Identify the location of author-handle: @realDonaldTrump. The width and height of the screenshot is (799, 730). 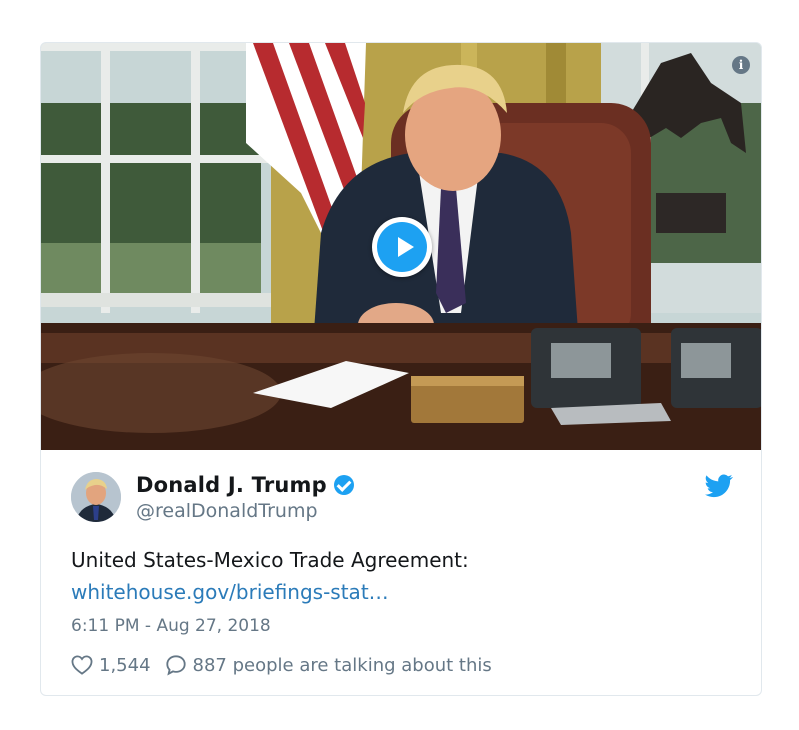
(227, 511).